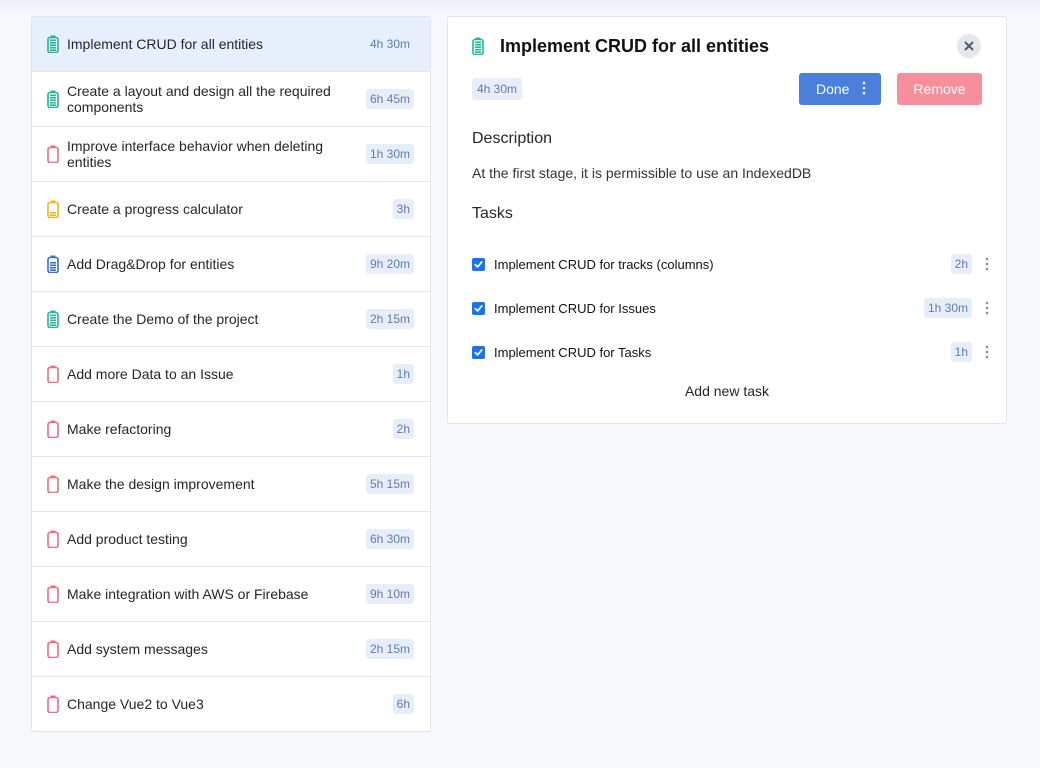  What do you see at coordinates (512, 138) in the screenshot?
I see `description-heading: Description` at bounding box center [512, 138].